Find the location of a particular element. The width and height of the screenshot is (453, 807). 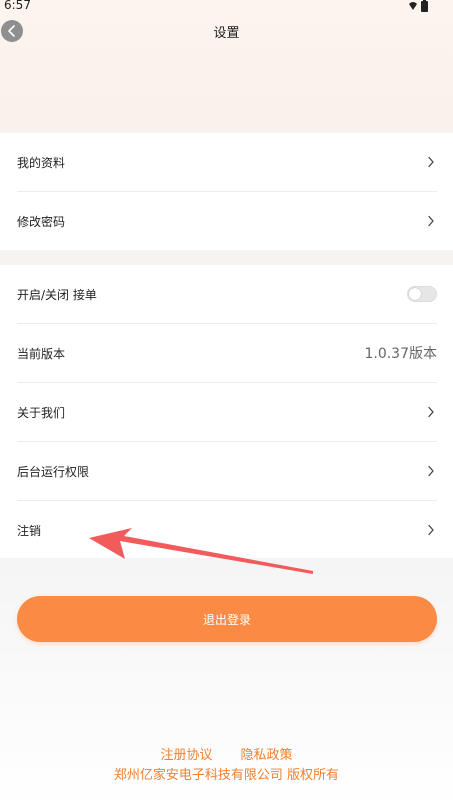

settings-row-change-password: 修改密码 is located at coordinates (227, 221).